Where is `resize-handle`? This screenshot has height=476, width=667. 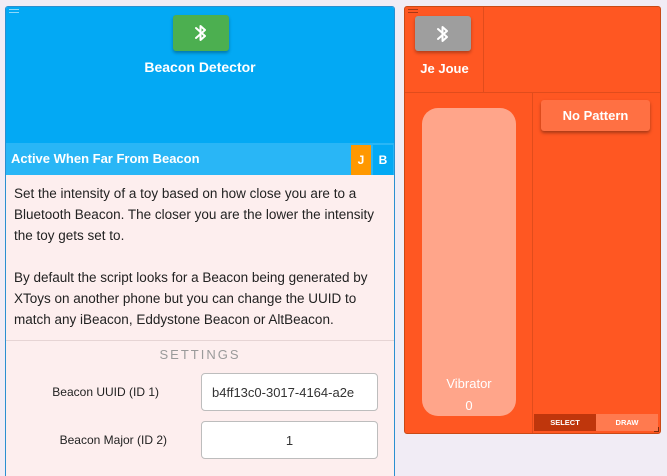 resize-handle is located at coordinates (656, 429).